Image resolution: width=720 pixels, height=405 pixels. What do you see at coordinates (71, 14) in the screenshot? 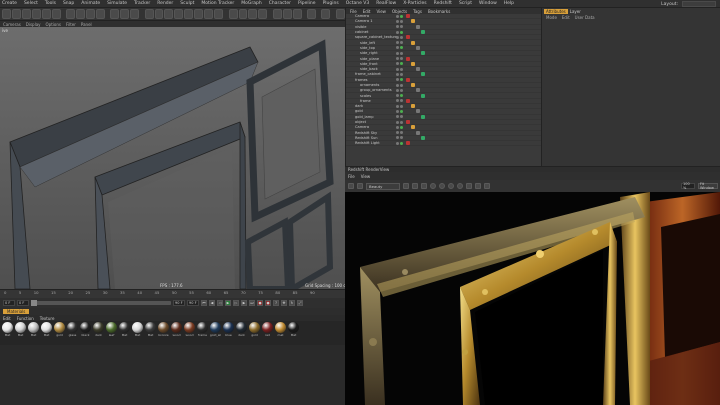
I see `x-axis-icon` at bounding box center [71, 14].